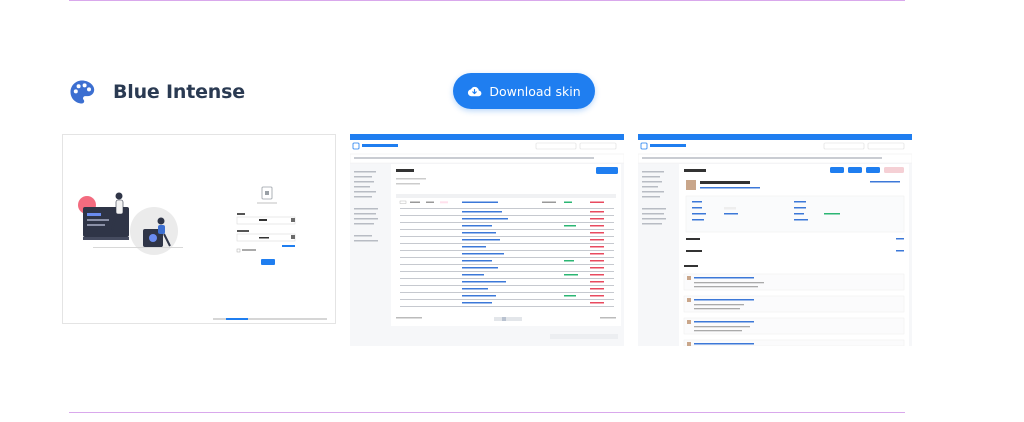  Describe the element at coordinates (487, 412) in the screenshot. I see `bottom-divider` at that location.